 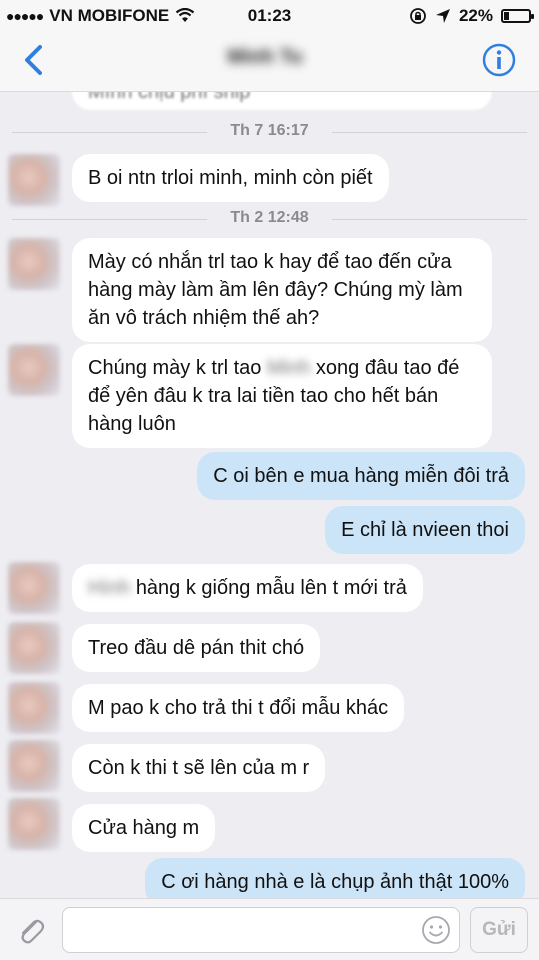 What do you see at coordinates (282, 101) in the screenshot?
I see `message-bubble-partial: Mình chịu phí ship` at bounding box center [282, 101].